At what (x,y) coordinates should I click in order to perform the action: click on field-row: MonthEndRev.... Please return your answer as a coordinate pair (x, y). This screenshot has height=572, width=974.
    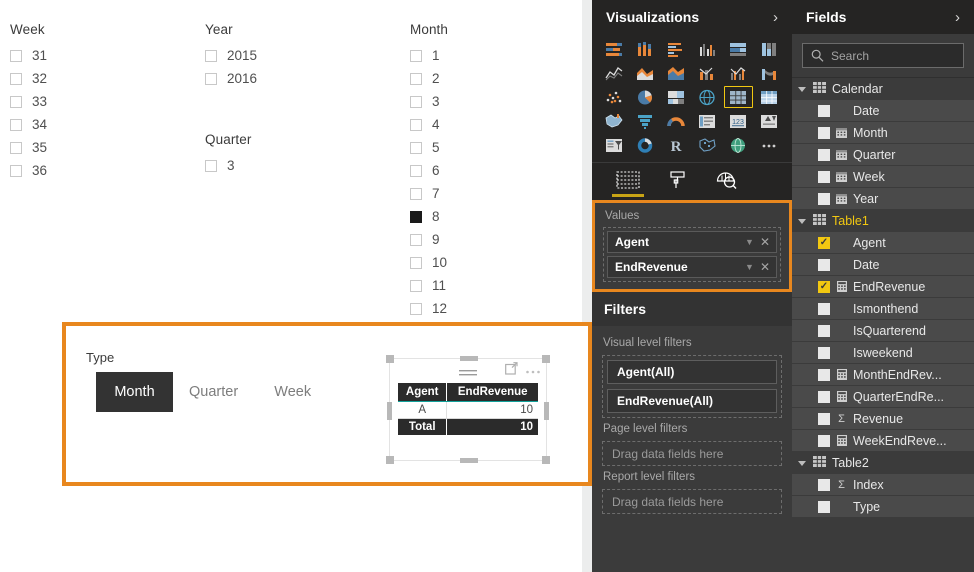
    Looking at the image, I should click on (883, 375).